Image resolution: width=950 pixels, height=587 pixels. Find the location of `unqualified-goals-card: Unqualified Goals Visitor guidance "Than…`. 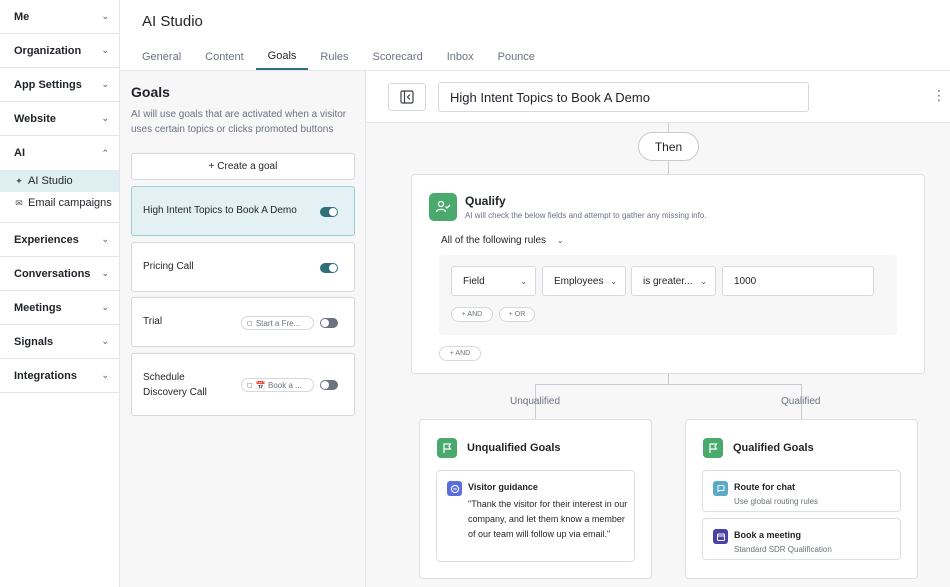

unqualified-goals-card: Unqualified Goals Visitor guidance "Than… is located at coordinates (535, 499).